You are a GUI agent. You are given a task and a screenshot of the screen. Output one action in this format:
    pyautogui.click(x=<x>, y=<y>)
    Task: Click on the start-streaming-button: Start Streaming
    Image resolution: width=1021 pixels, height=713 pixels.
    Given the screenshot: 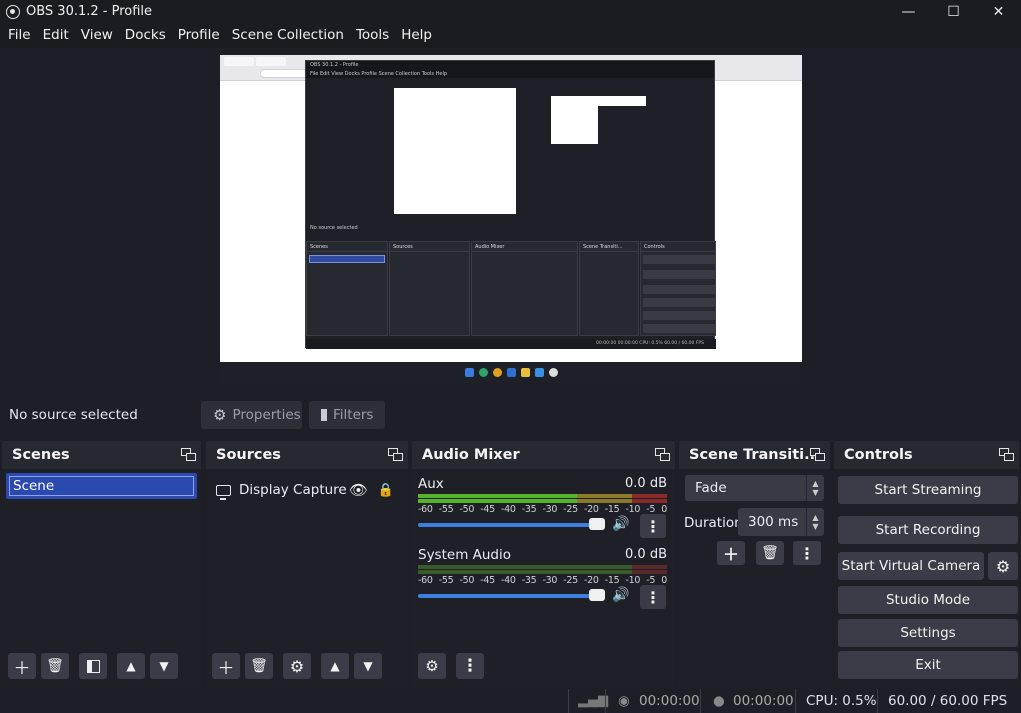 What is the action you would take?
    pyautogui.click(x=928, y=490)
    